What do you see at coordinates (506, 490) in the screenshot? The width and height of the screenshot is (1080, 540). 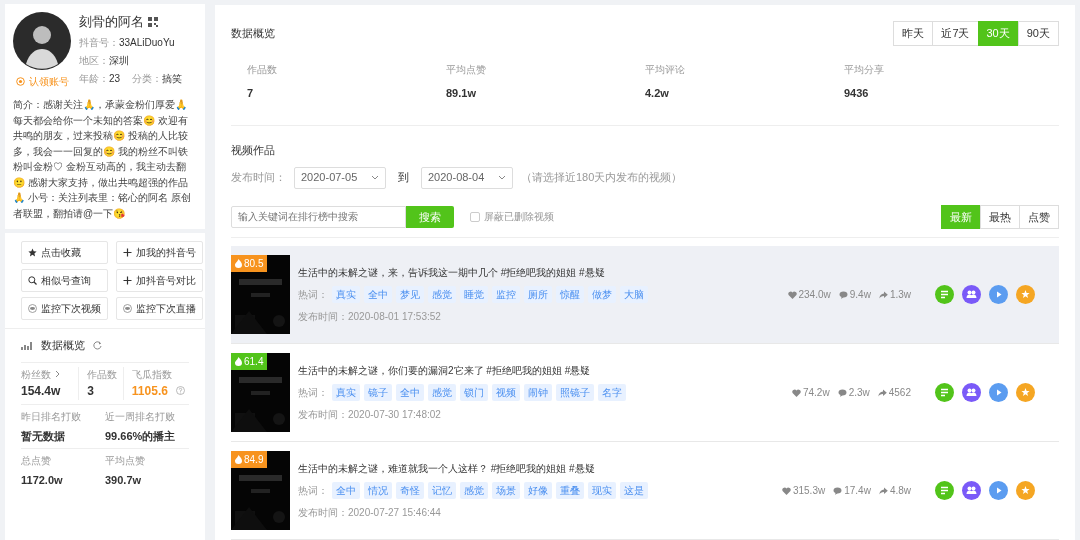 I see `hot-word-tag: 场景` at bounding box center [506, 490].